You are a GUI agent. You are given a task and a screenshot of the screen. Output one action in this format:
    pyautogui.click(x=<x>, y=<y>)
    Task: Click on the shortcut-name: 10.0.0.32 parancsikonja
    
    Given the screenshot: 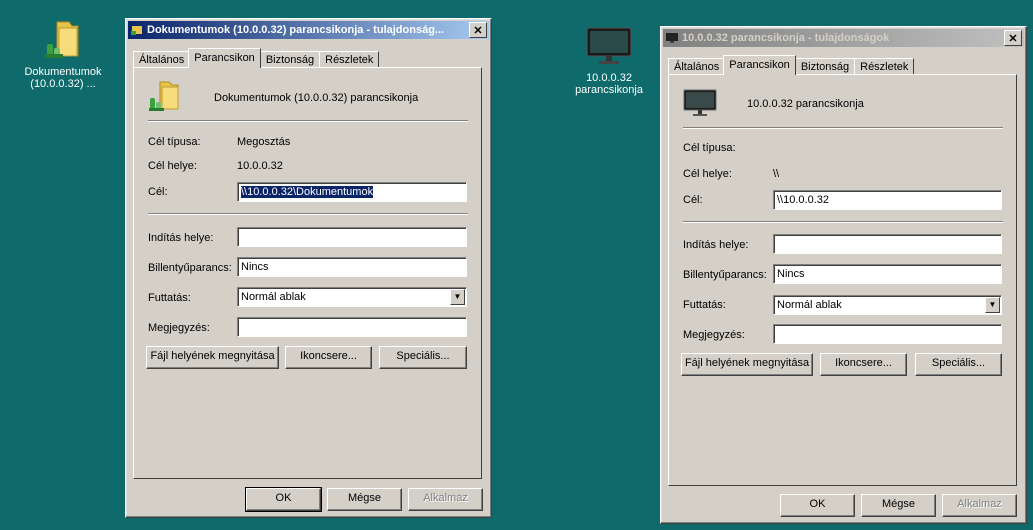 What is the action you would take?
    pyautogui.click(x=805, y=104)
    